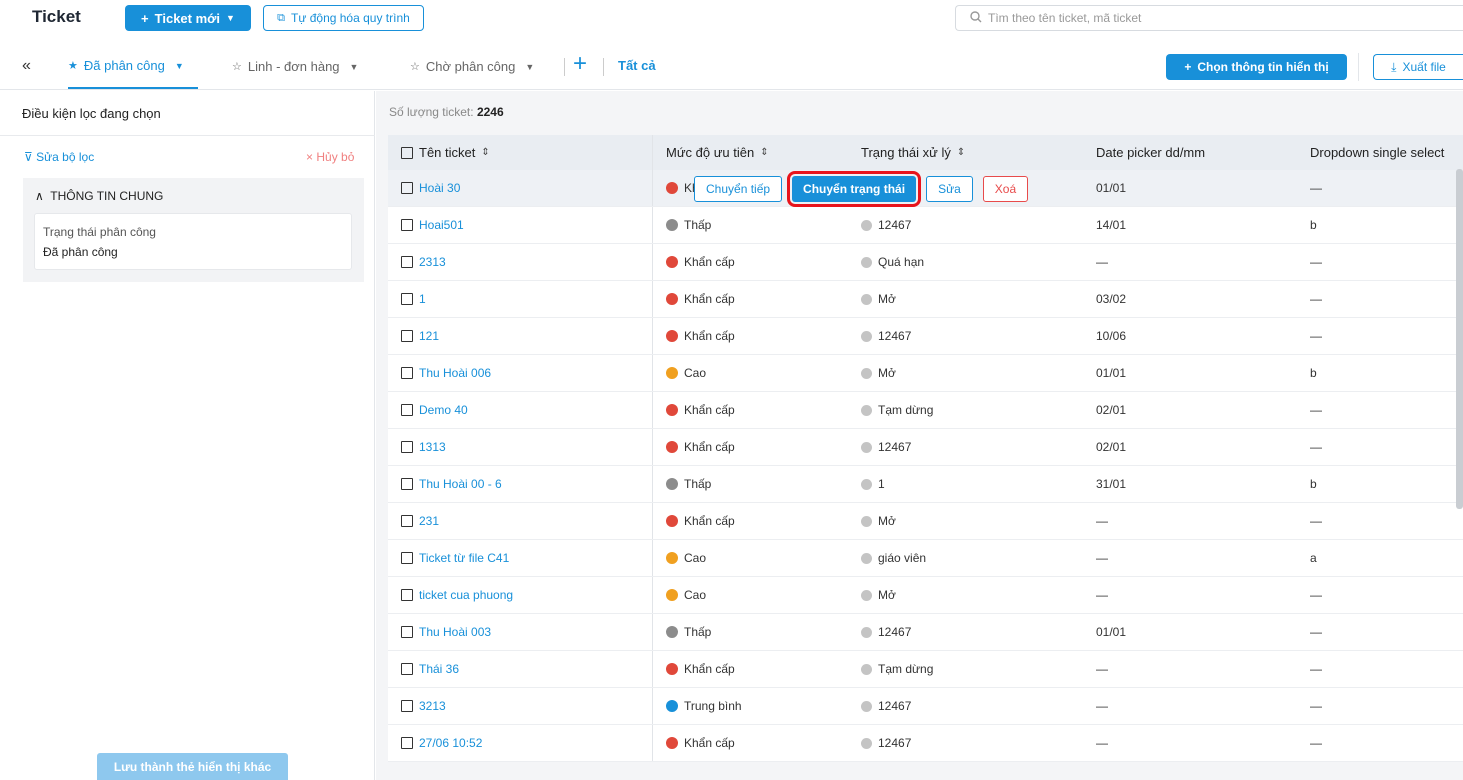  I want to click on table-row: Thái 36 Khẩn cấp Tạm dừng — —, so click(925, 669).